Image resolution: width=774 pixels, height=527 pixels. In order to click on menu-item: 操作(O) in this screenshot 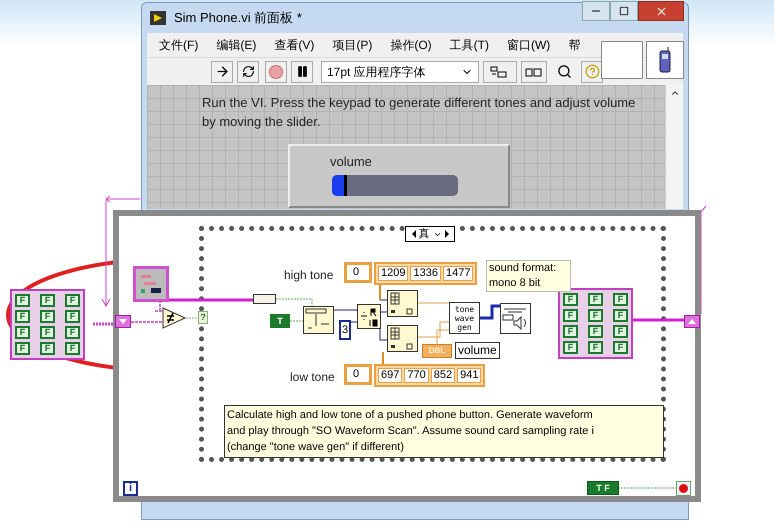, I will do `click(411, 45)`.